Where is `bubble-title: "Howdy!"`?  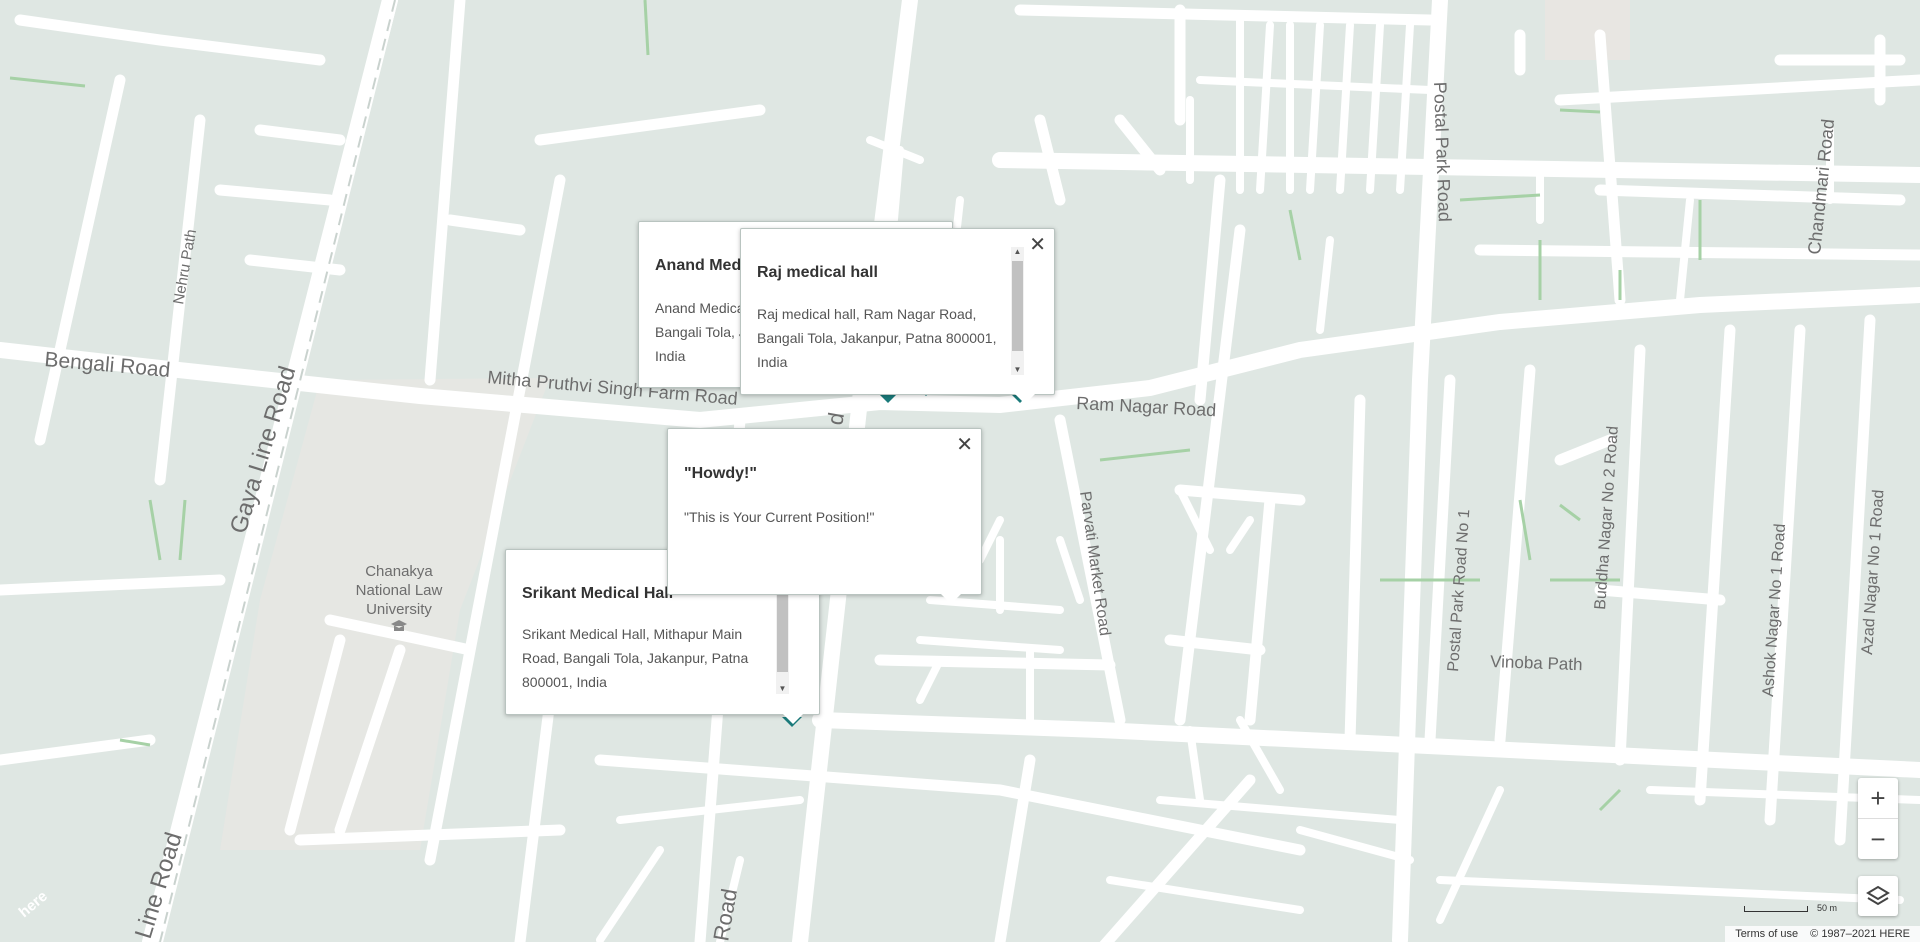
bubble-title: "Howdy!" is located at coordinates (720, 473).